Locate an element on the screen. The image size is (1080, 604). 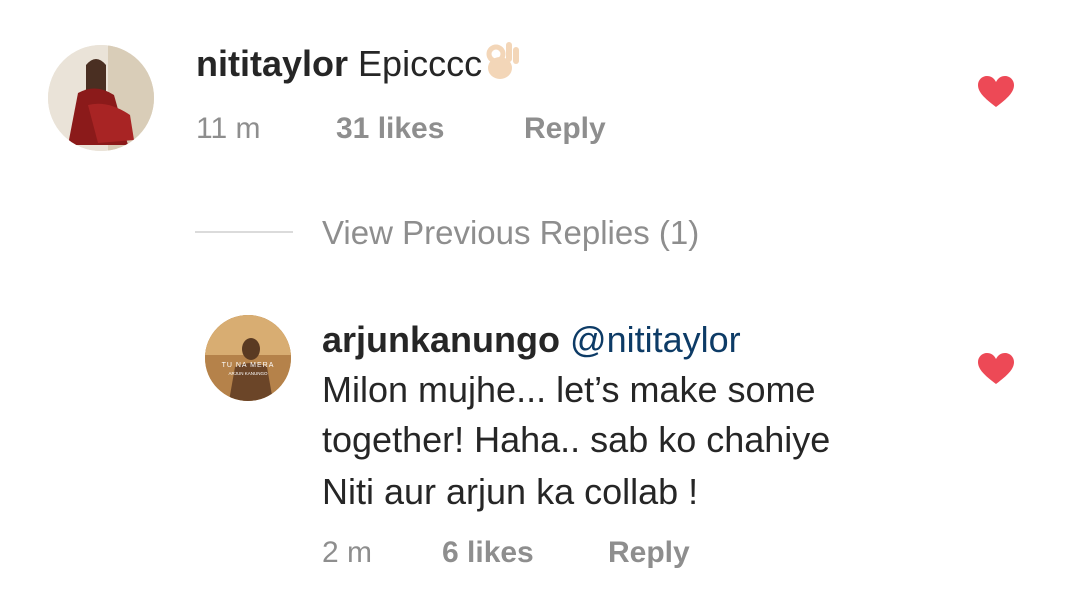
ok-hand-emoji-icon is located at coordinates (502, 60).